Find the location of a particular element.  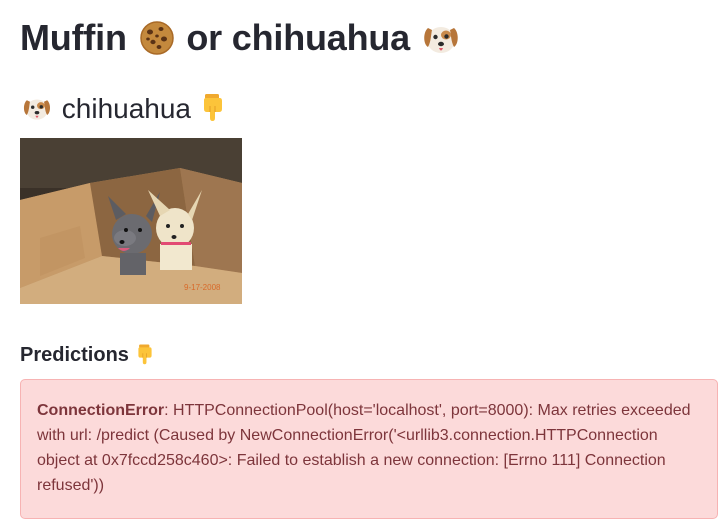

predictions-heading: Predictions is located at coordinates (88, 355).